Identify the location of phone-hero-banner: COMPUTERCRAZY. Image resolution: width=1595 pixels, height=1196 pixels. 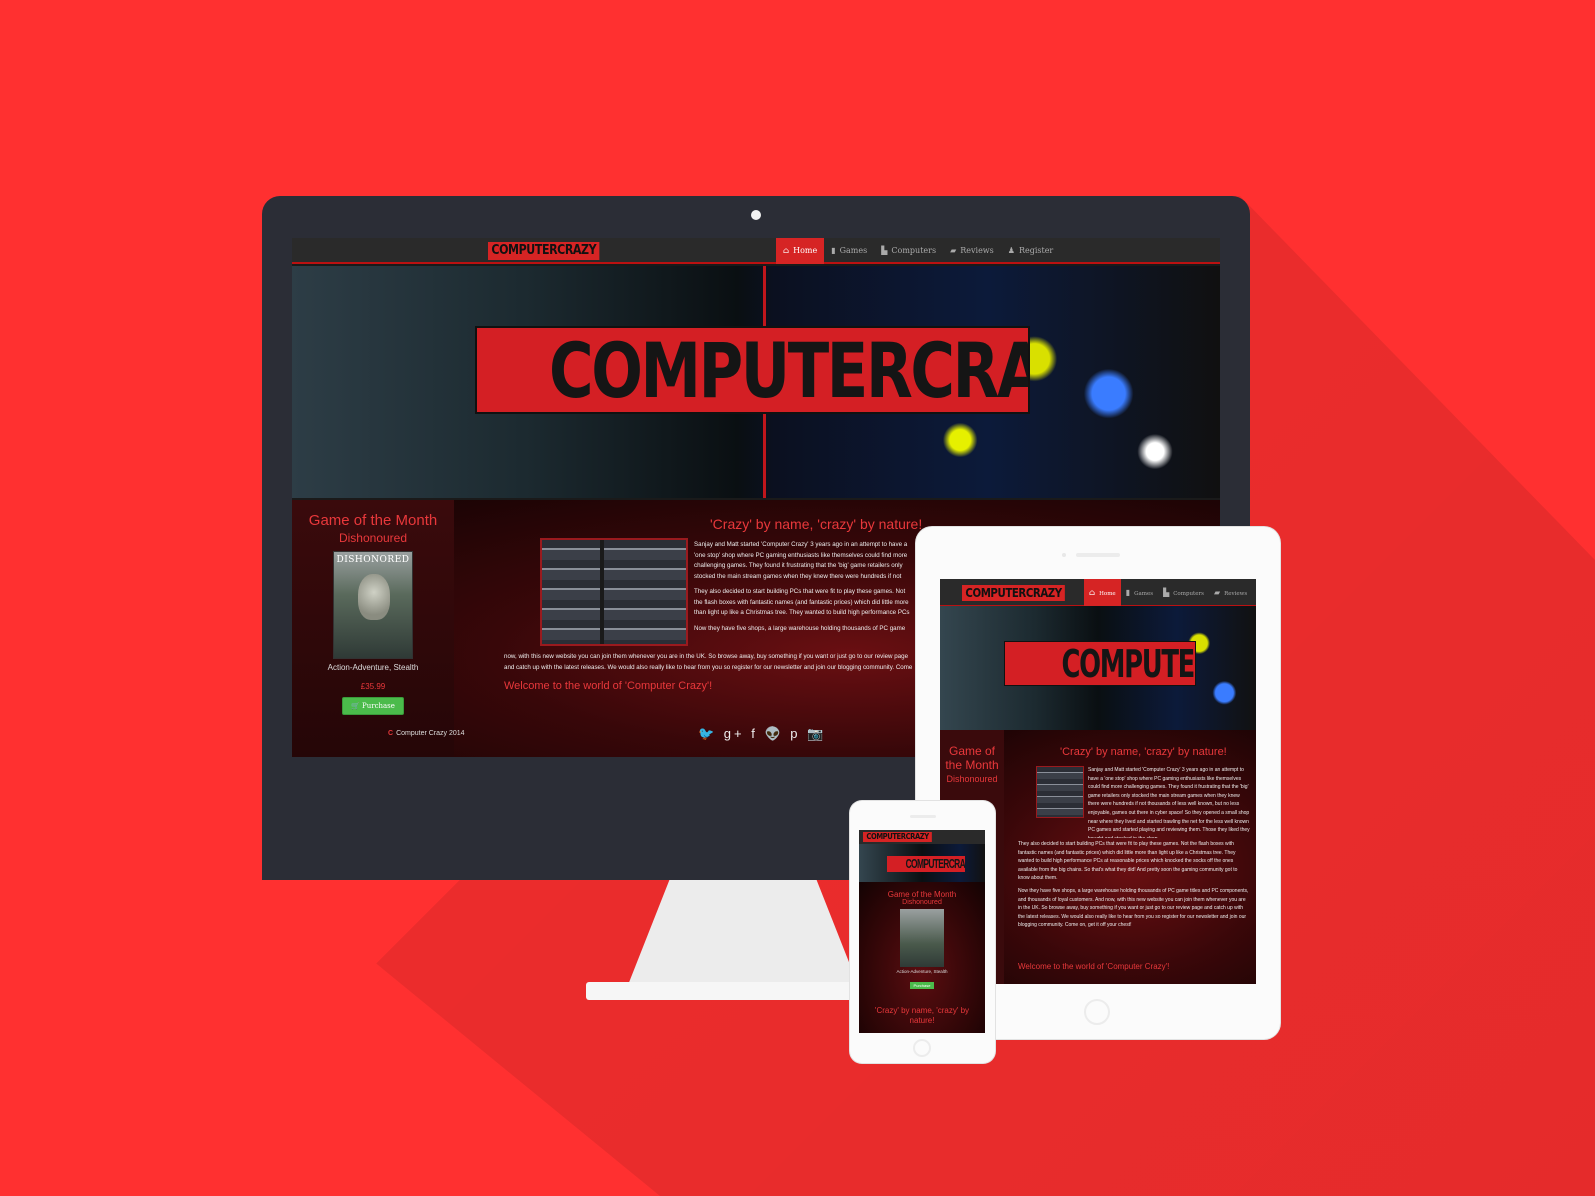
(922, 863).